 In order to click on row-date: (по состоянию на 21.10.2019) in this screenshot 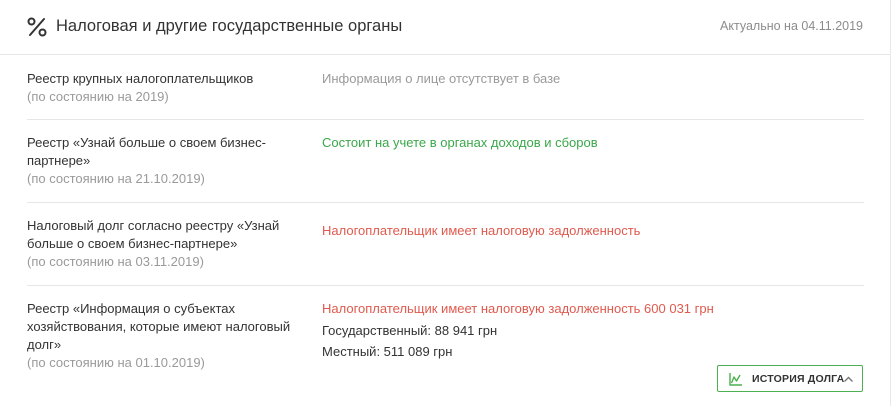, I will do `click(116, 178)`.